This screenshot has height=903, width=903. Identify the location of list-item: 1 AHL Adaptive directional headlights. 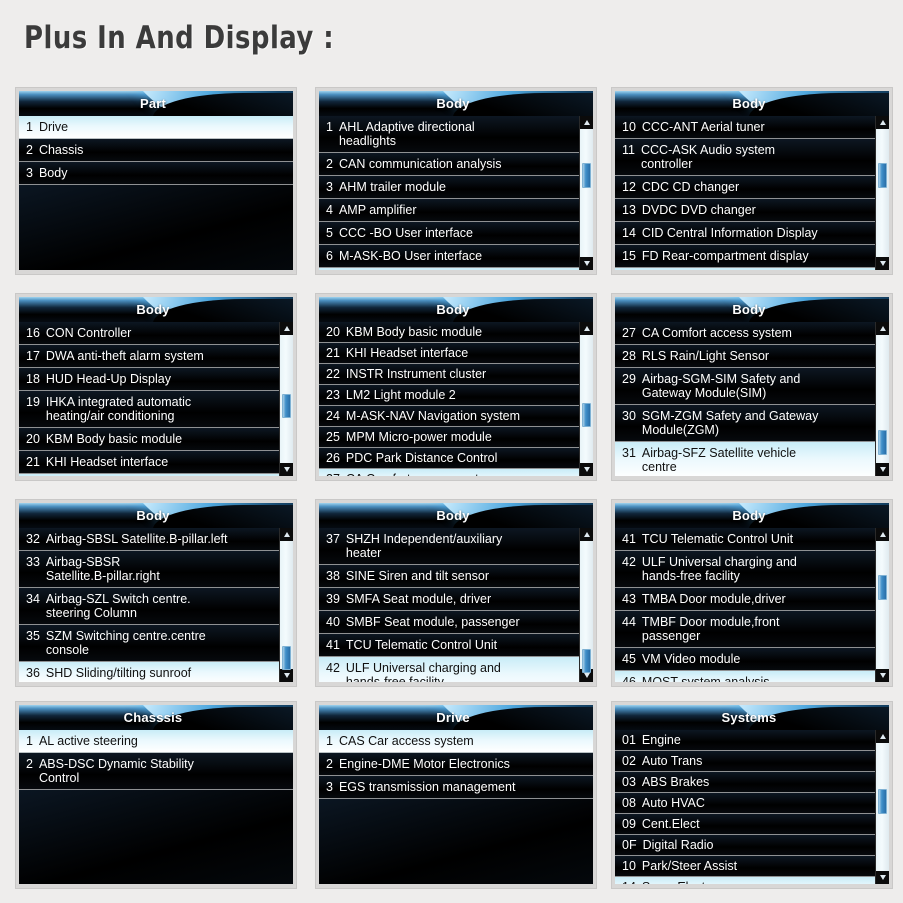
(449, 134).